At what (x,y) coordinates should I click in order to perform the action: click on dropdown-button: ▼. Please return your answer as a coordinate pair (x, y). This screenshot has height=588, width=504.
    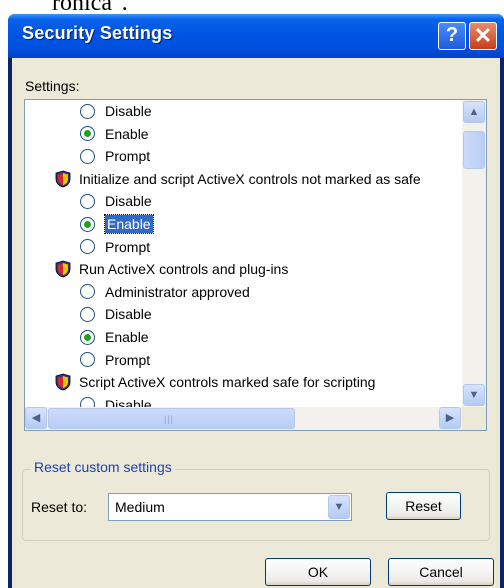
    Looking at the image, I should click on (339, 507).